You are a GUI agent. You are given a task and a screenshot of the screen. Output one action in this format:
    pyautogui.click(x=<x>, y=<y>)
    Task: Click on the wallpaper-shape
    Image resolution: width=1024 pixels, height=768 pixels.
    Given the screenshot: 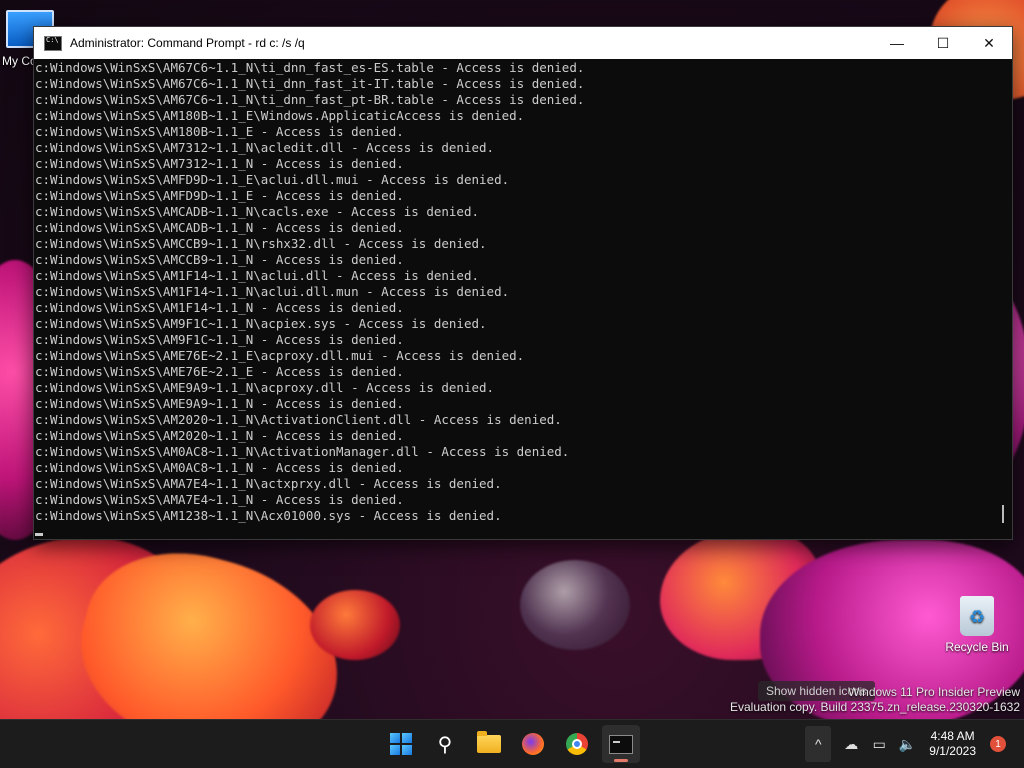 What is the action you would take?
    pyautogui.click(x=355, y=625)
    